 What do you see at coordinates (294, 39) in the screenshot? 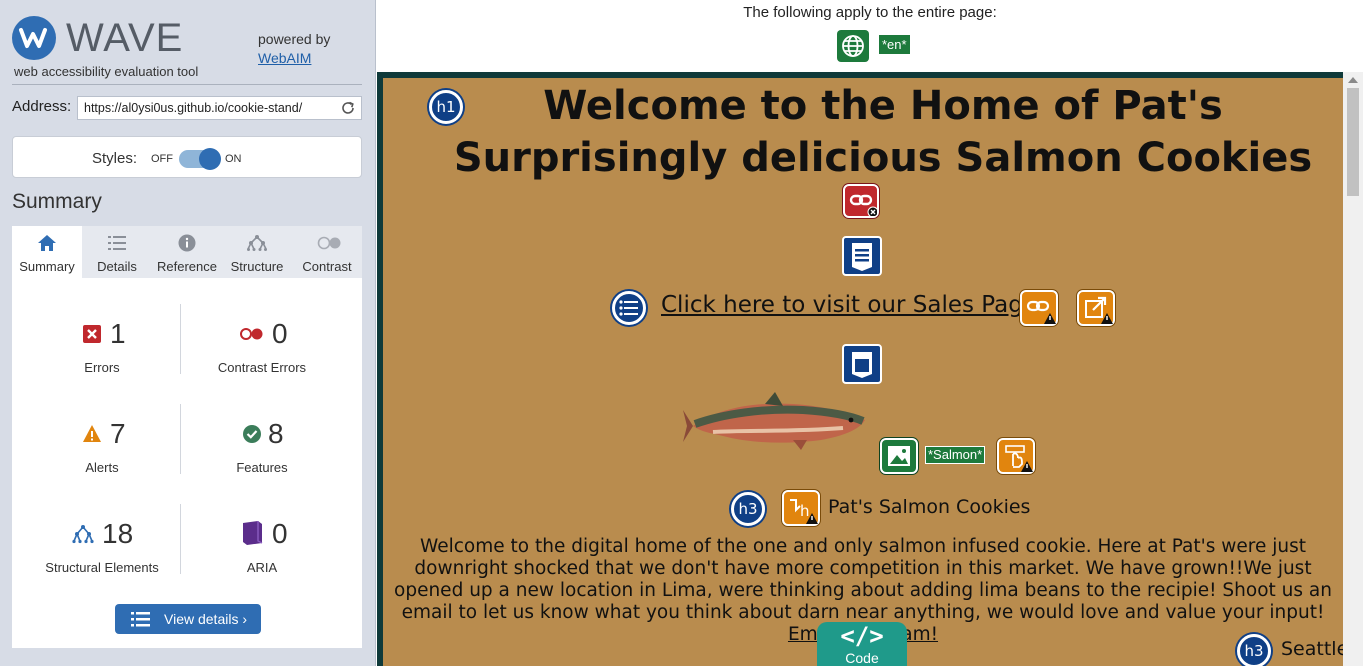
I see `powered-by-text: powered by` at bounding box center [294, 39].